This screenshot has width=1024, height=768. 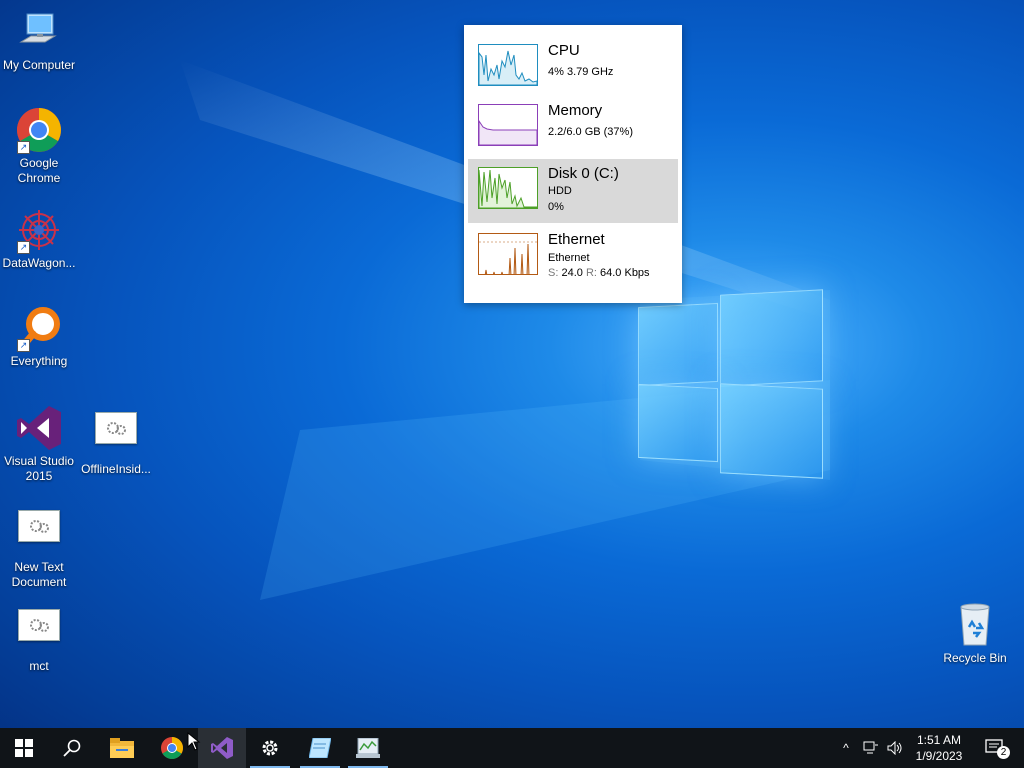 What do you see at coordinates (573, 191) in the screenshot?
I see `perf-row-disk: Disk 0 (C:) HDD 0%` at bounding box center [573, 191].